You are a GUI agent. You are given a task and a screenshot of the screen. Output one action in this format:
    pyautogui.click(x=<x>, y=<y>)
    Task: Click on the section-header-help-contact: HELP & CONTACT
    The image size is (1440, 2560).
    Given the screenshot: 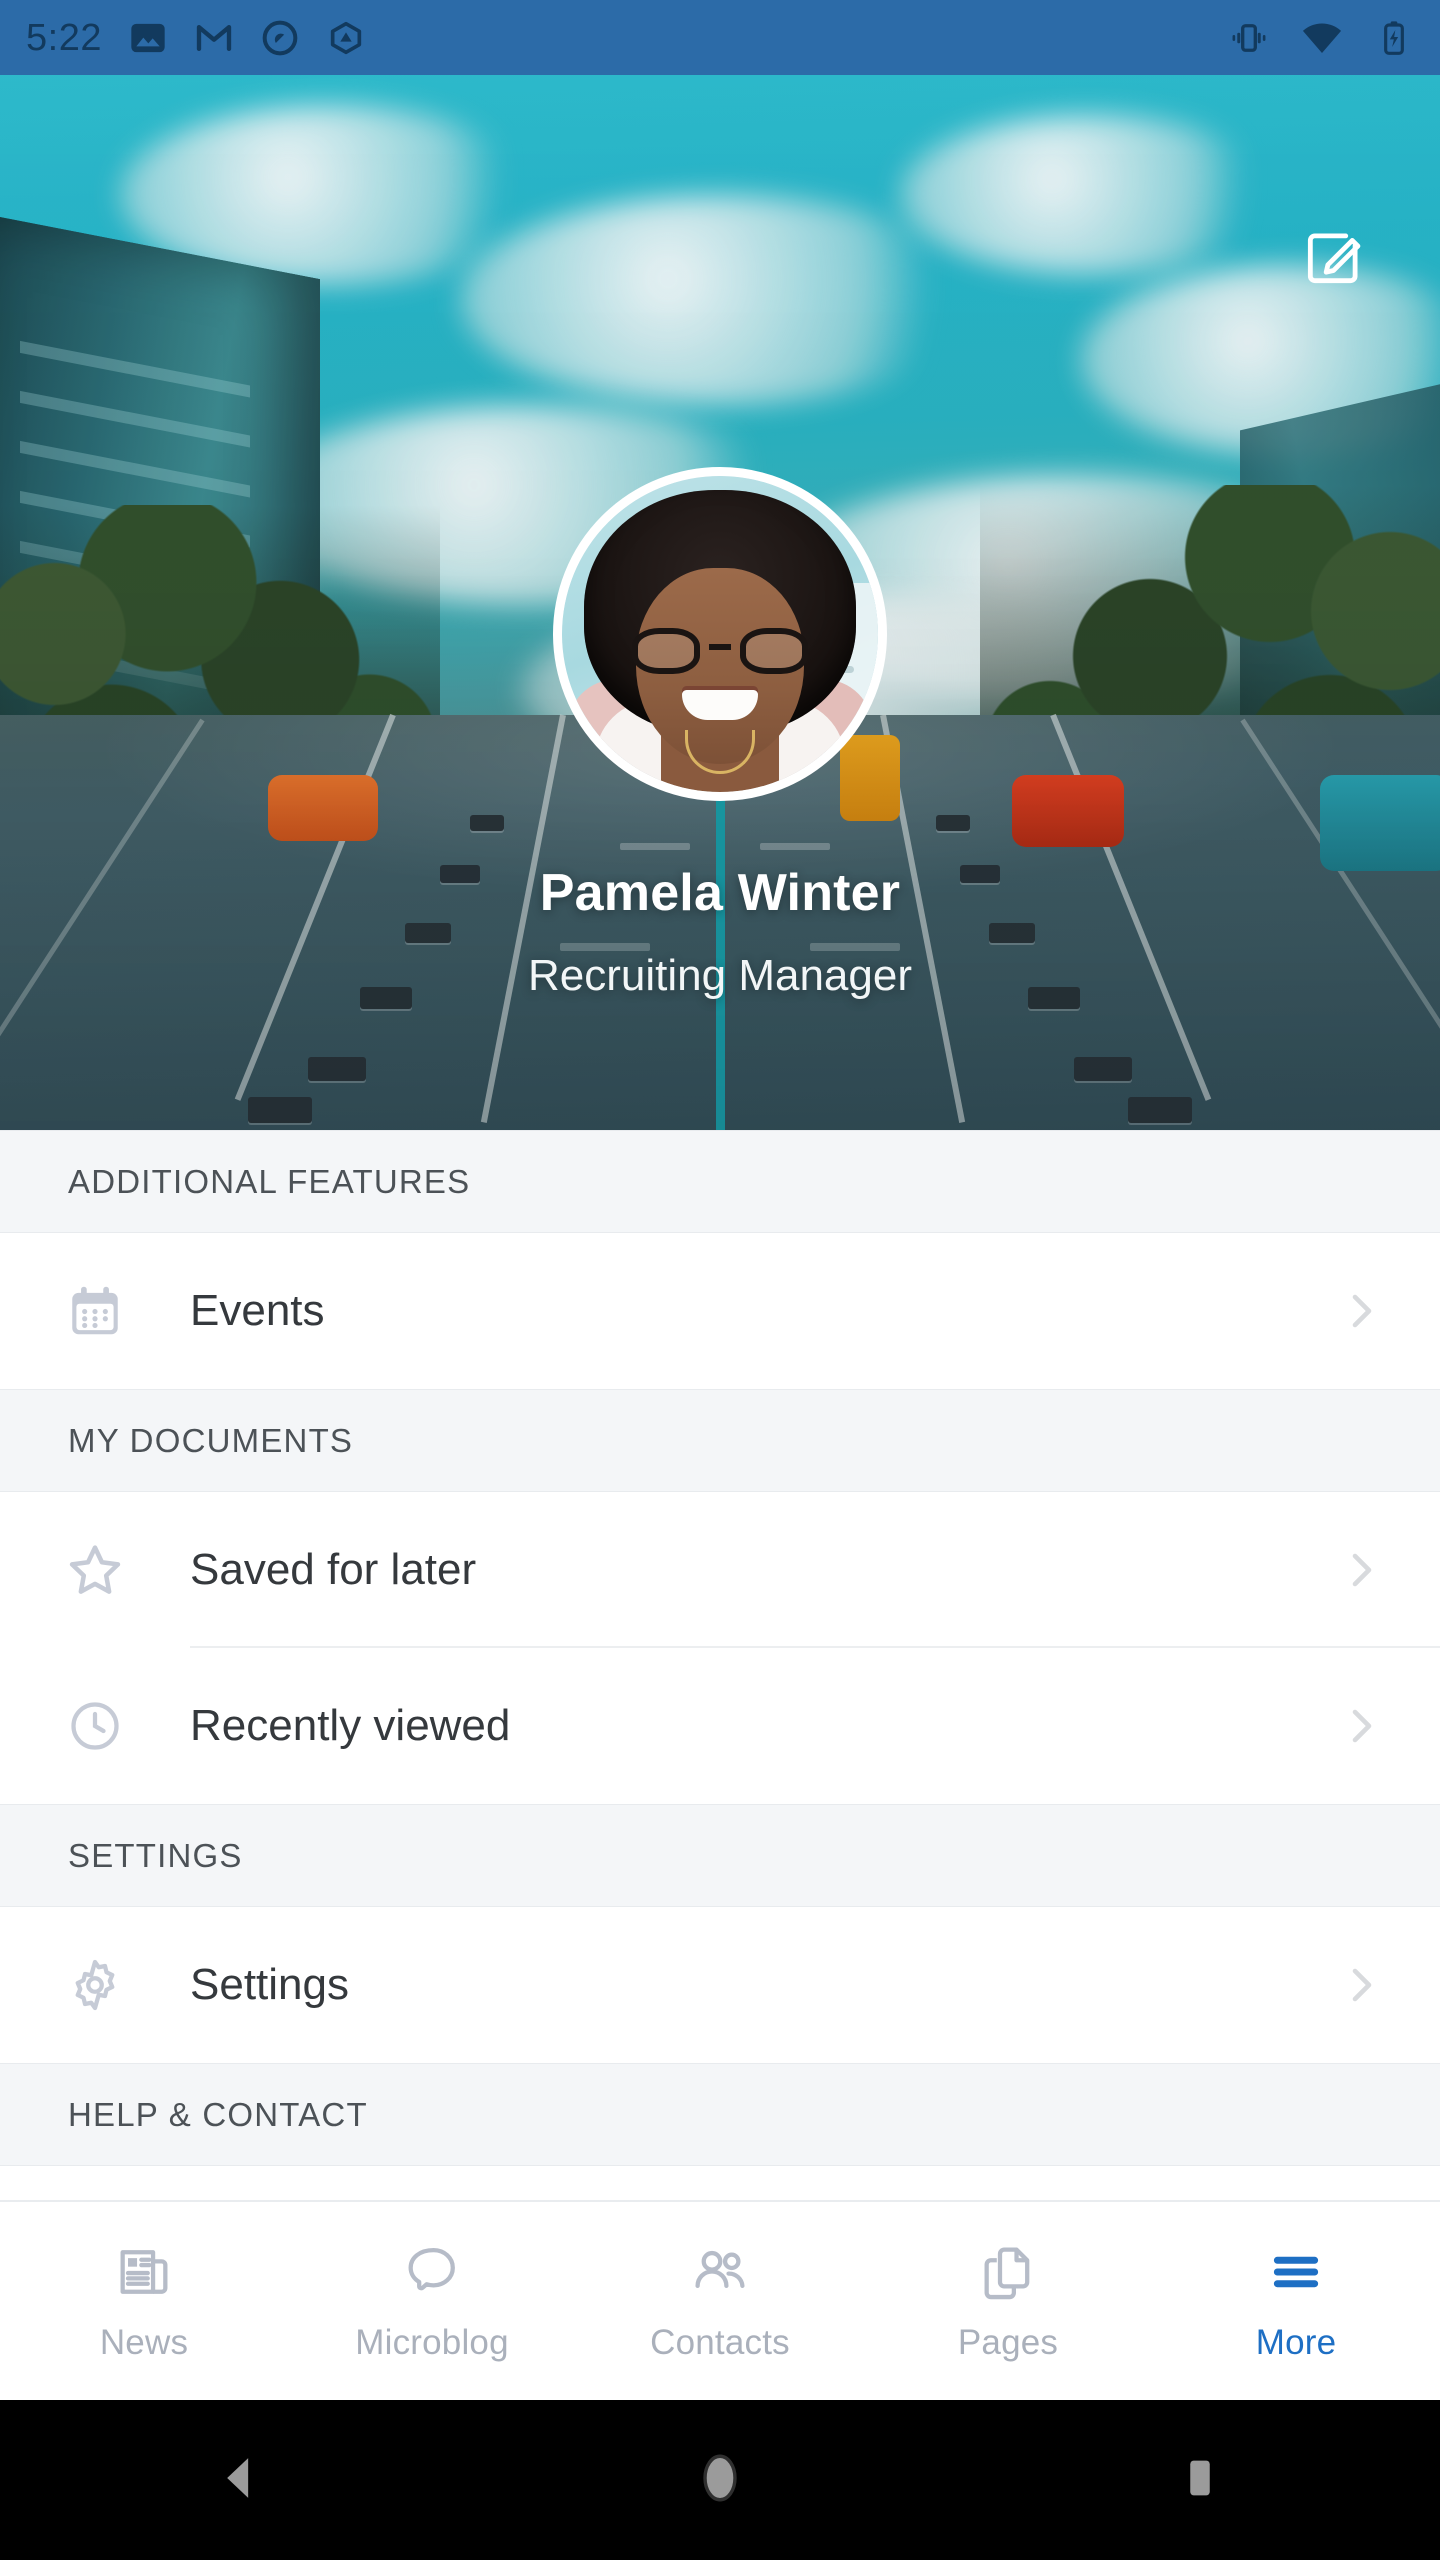 What is the action you would take?
    pyautogui.click(x=720, y=2114)
    